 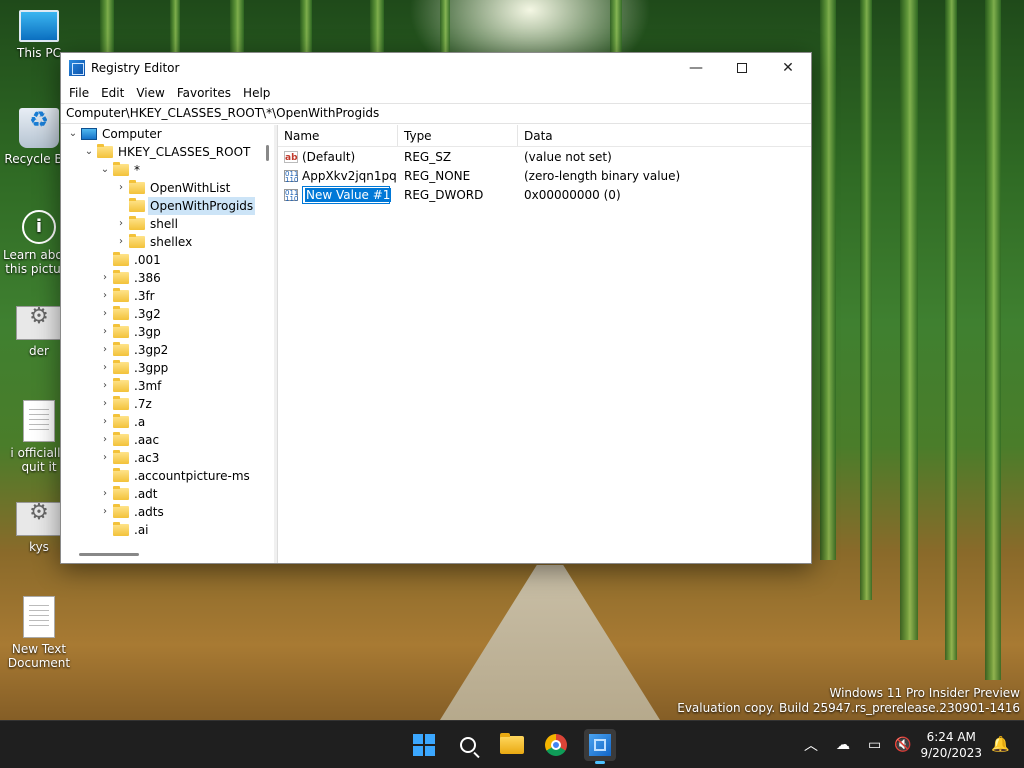 What do you see at coordinates (544, 156) in the screenshot?
I see `value-row: ab (Default) REG_SZ (value not set)` at bounding box center [544, 156].